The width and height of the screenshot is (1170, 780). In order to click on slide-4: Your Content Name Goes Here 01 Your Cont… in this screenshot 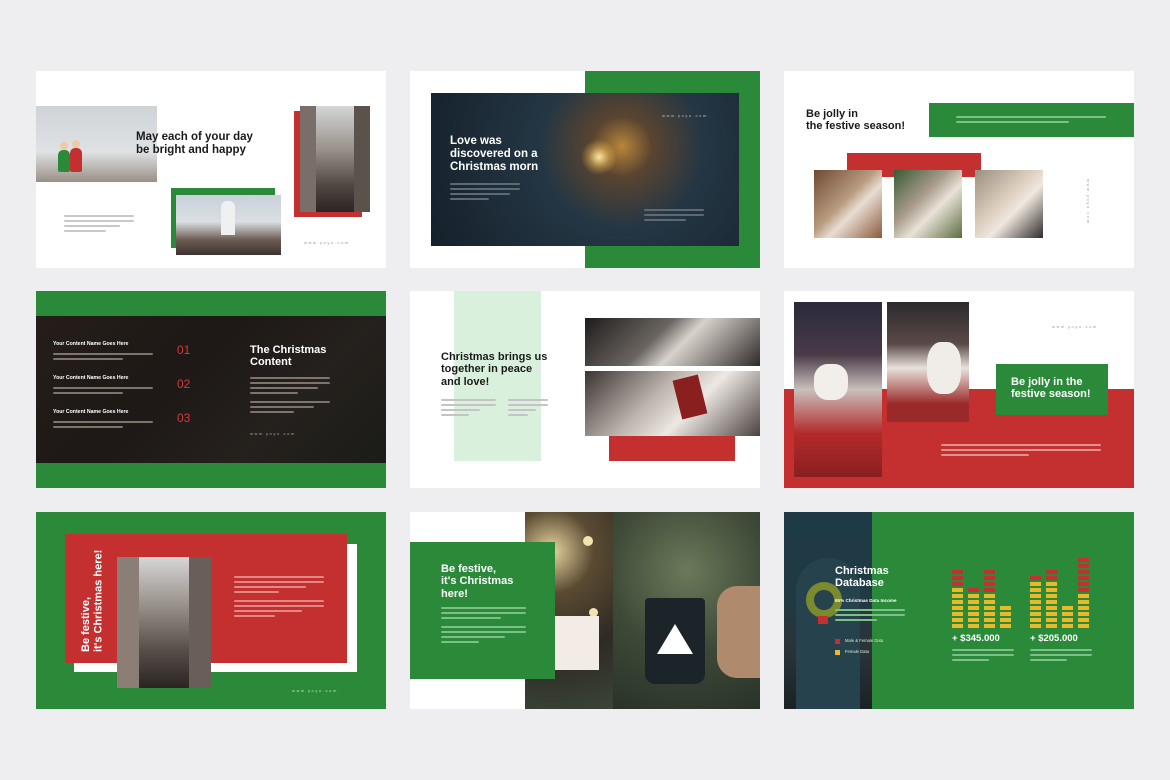, I will do `click(211, 389)`.